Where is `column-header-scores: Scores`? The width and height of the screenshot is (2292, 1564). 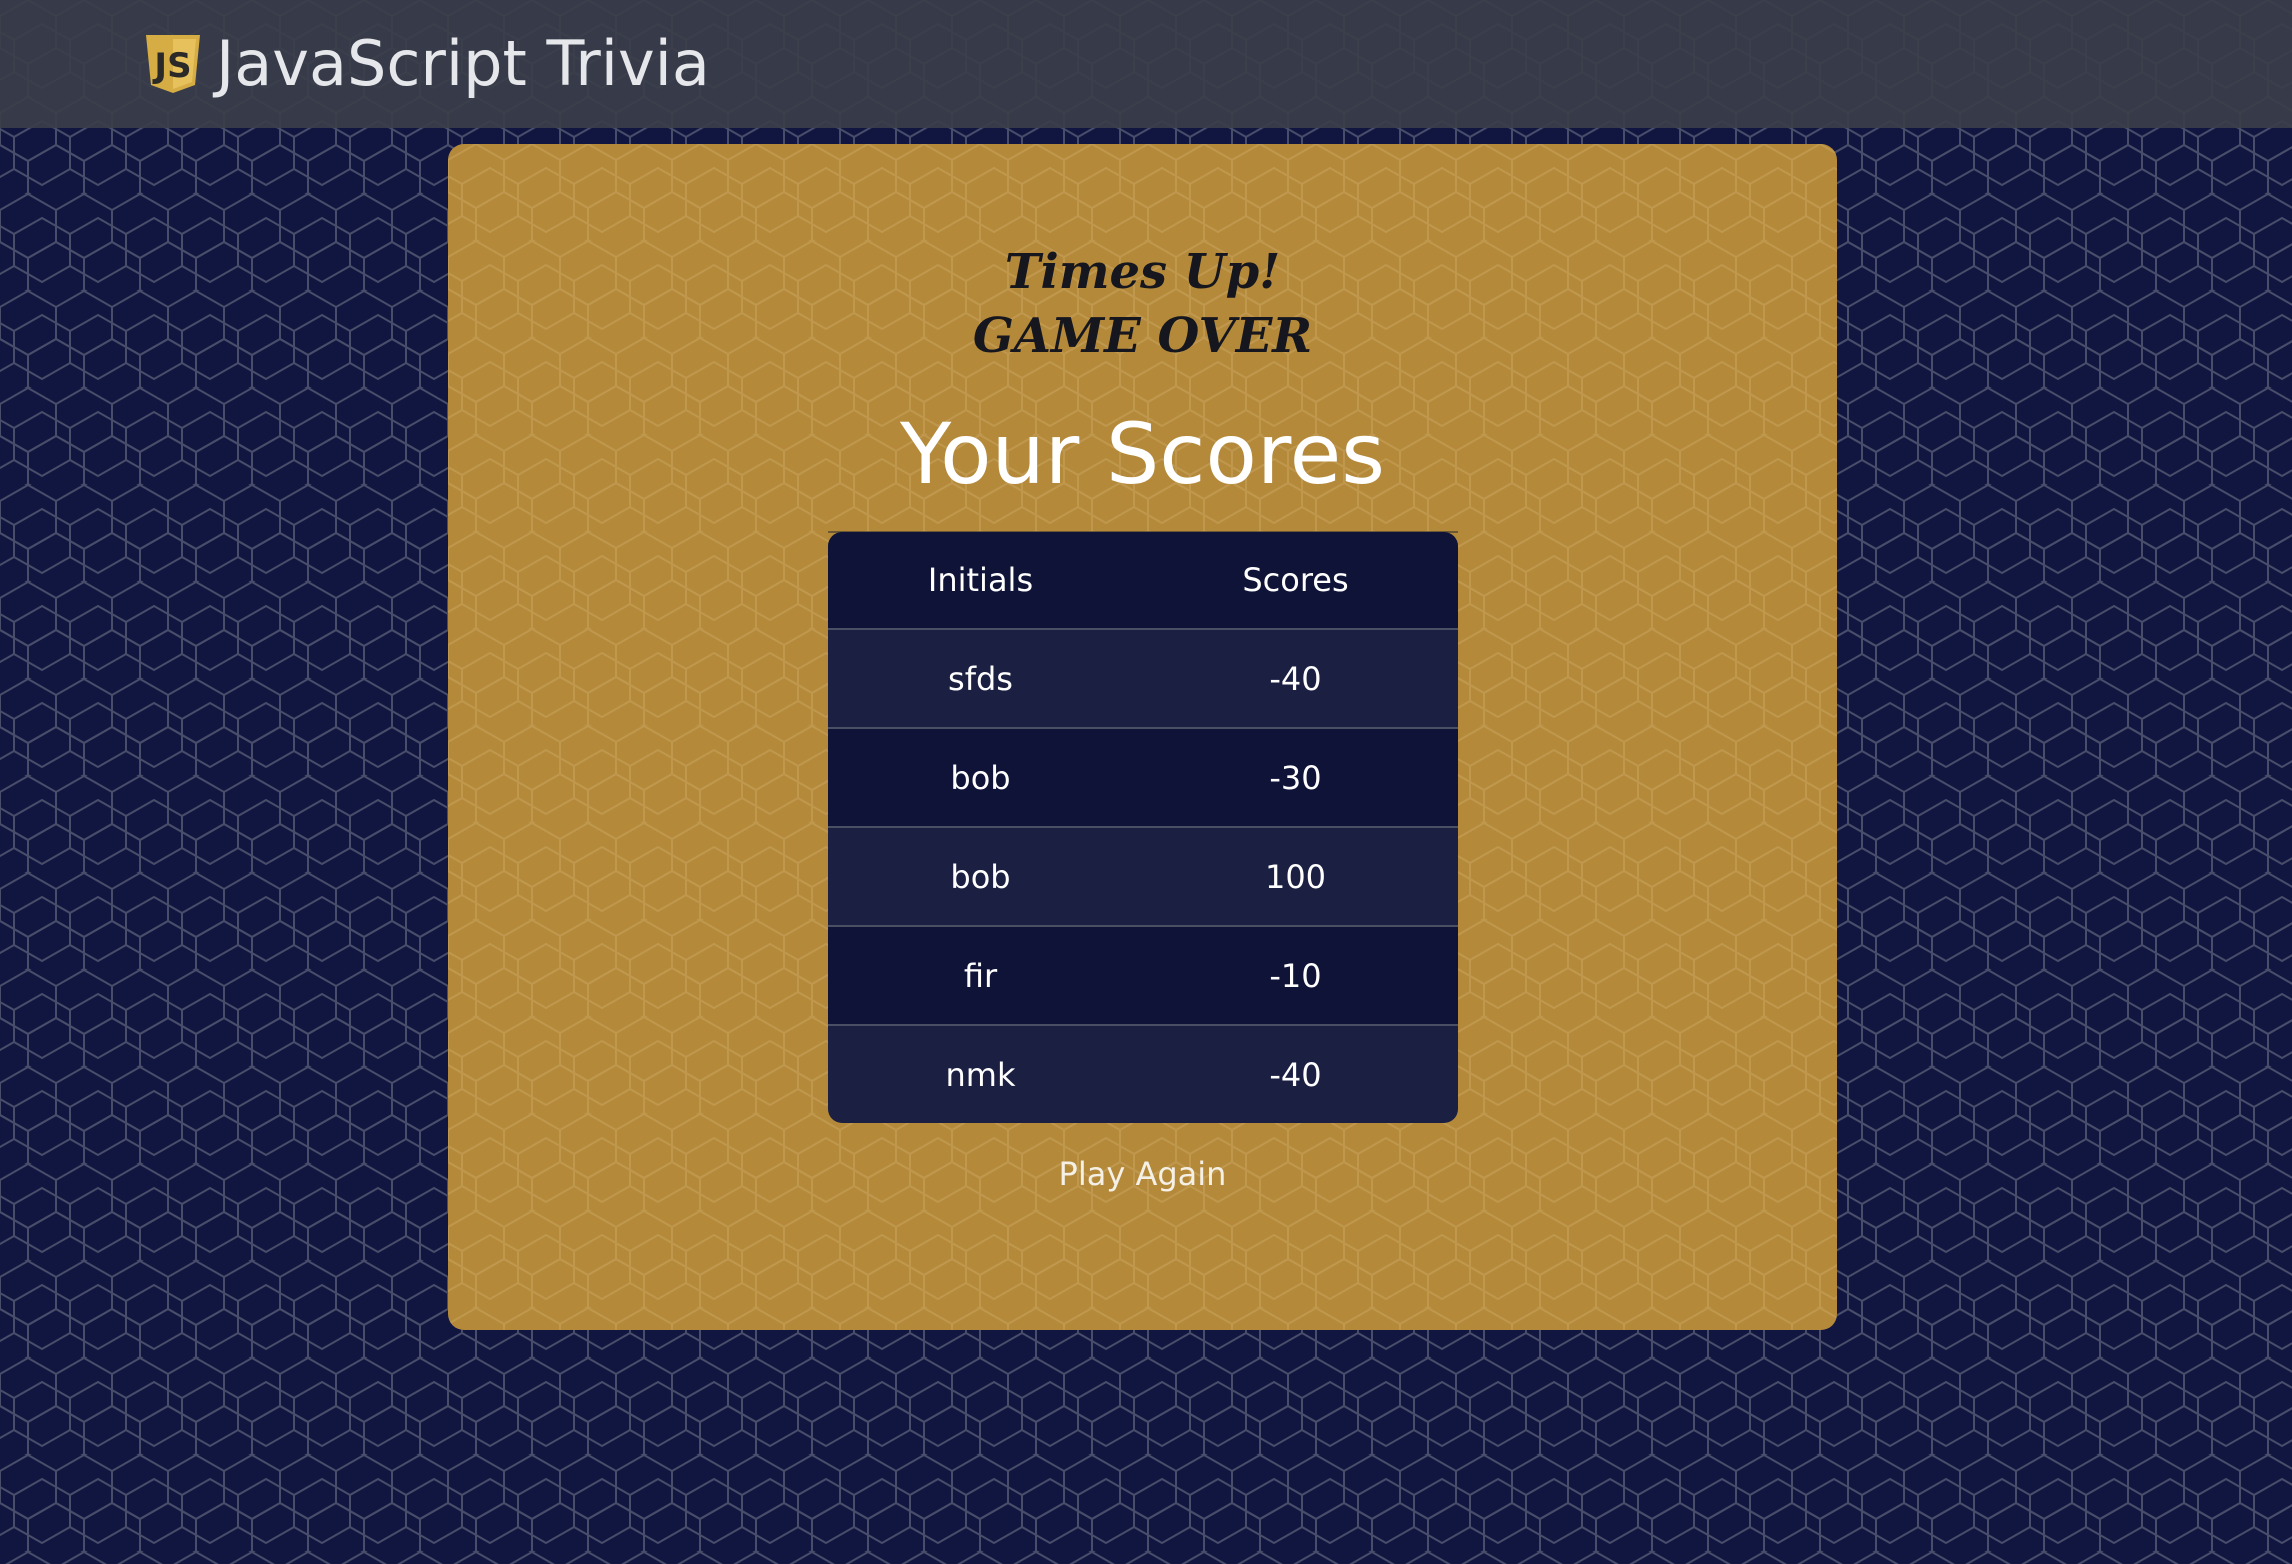 column-header-scores: Scores is located at coordinates (1295, 580).